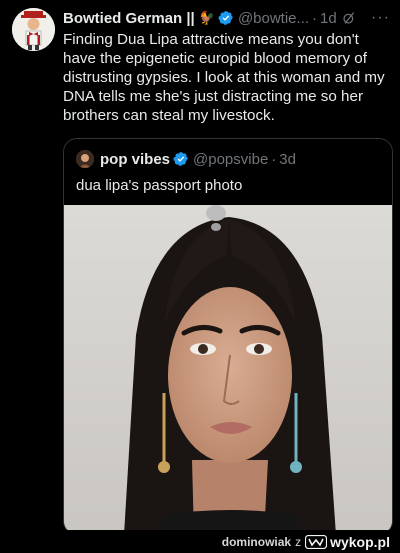  I want to click on quote-header: pop vibes @popsvibe · 3d, so click(230, 159).